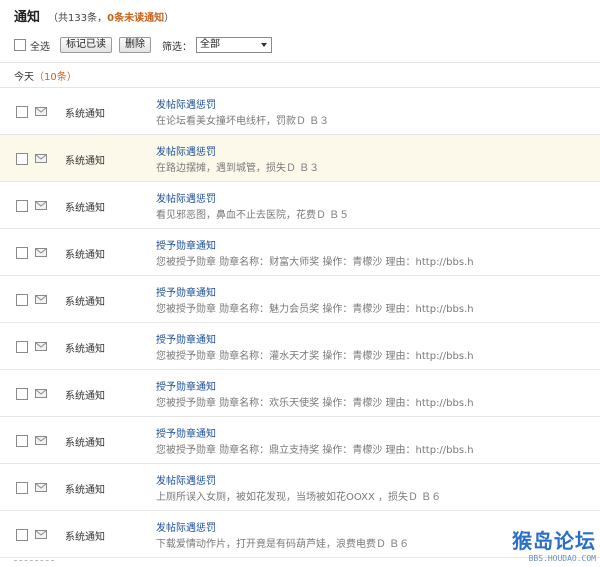 The width and height of the screenshot is (600, 567). I want to click on notification-summary: 上厕所误入女厕，被如花发现，当场被如花OOXX ，损失Ｄ Ｂ６, so click(299, 497).